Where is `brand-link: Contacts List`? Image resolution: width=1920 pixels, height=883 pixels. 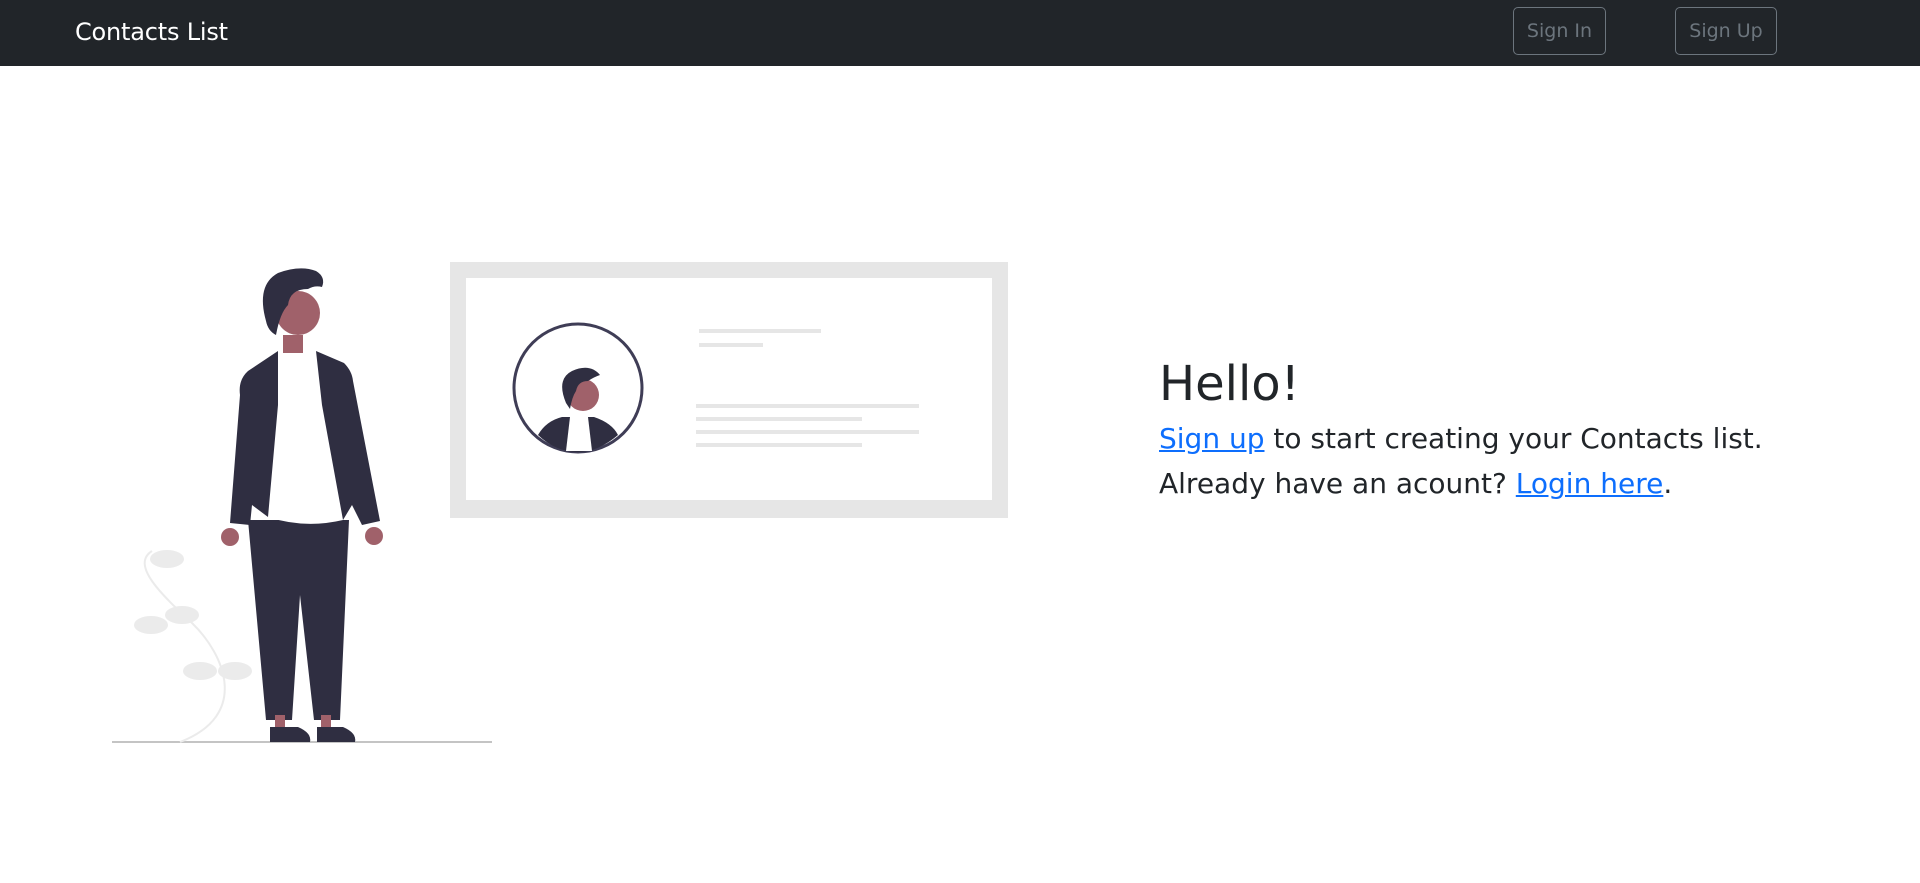
brand-link: Contacts List is located at coordinates (151, 32).